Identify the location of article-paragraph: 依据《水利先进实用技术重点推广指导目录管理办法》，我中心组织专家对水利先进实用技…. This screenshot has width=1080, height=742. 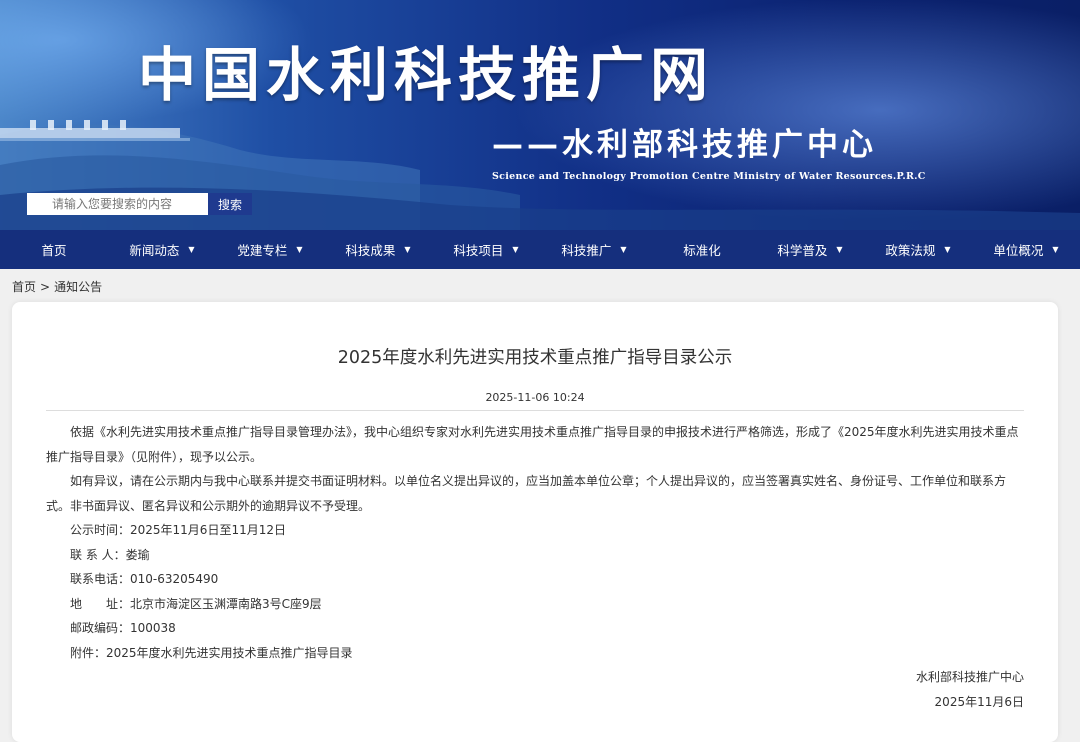
(532, 444).